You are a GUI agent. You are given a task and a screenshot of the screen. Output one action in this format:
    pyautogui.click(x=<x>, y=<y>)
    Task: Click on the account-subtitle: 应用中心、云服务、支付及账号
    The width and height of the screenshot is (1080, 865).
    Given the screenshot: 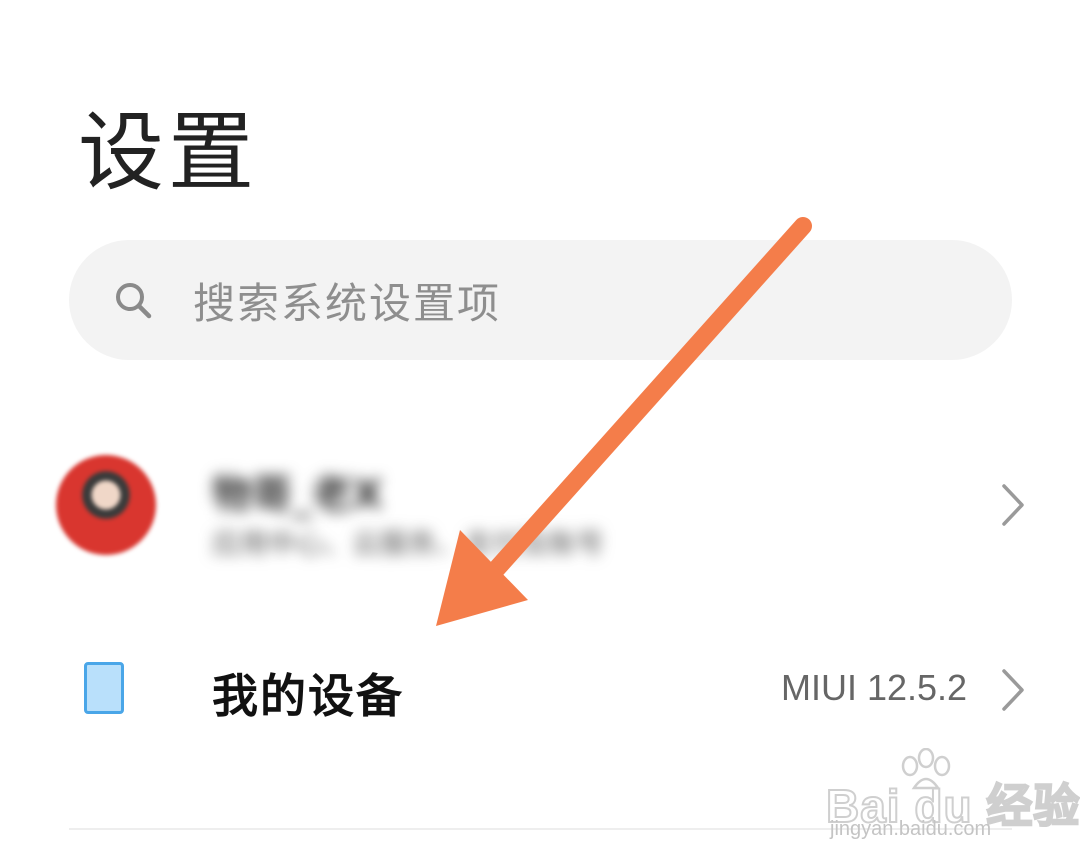 What is the action you would take?
    pyautogui.click(x=408, y=543)
    